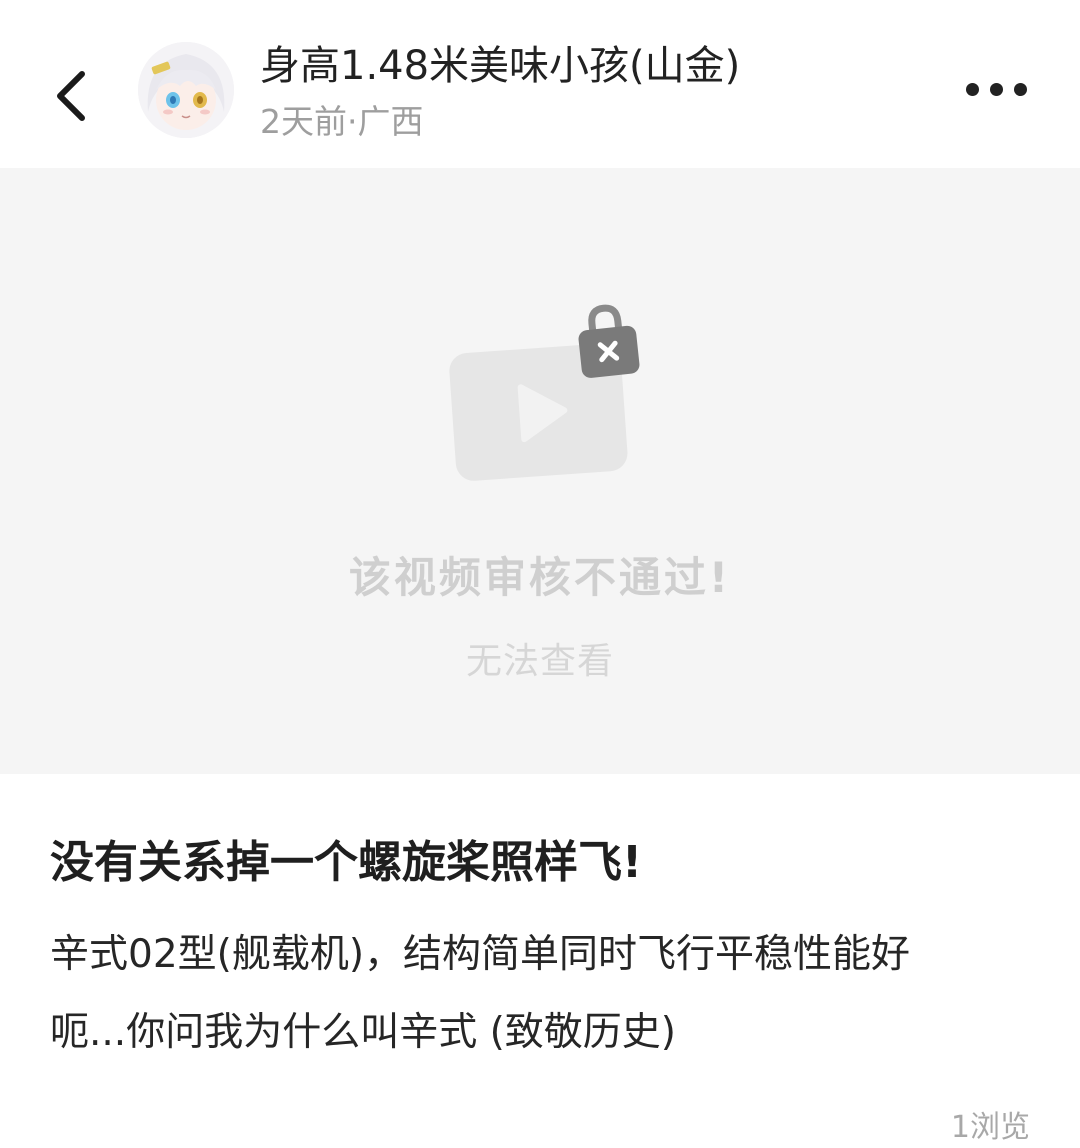 The height and width of the screenshot is (1148, 1080). Describe the element at coordinates (346, 862) in the screenshot. I see `post-title: 没有关系掉一个螺旋桨照样飞!` at that location.